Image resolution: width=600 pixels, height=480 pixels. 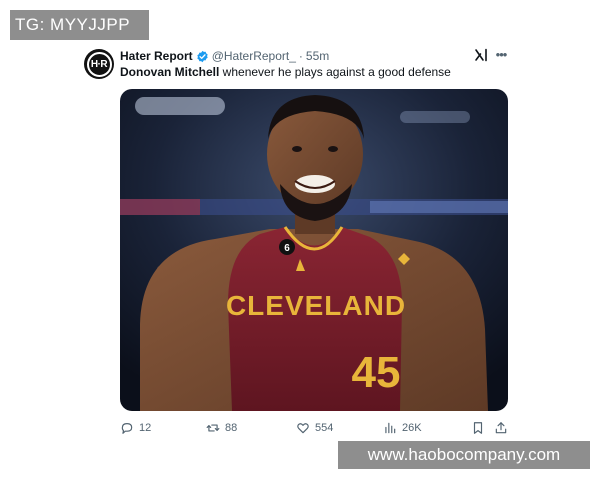 I want to click on tweet-timestamp: 55m, so click(x=317, y=56).